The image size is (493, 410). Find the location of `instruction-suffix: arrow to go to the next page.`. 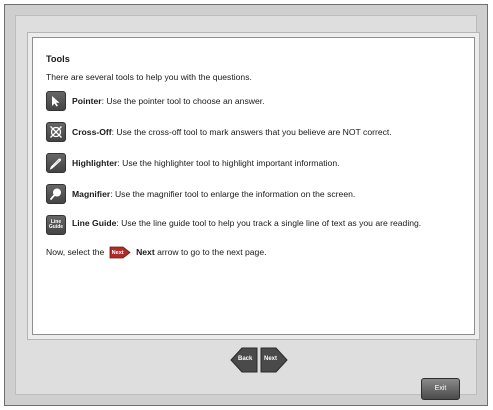

instruction-suffix: arrow to go to the next page. is located at coordinates (212, 251).